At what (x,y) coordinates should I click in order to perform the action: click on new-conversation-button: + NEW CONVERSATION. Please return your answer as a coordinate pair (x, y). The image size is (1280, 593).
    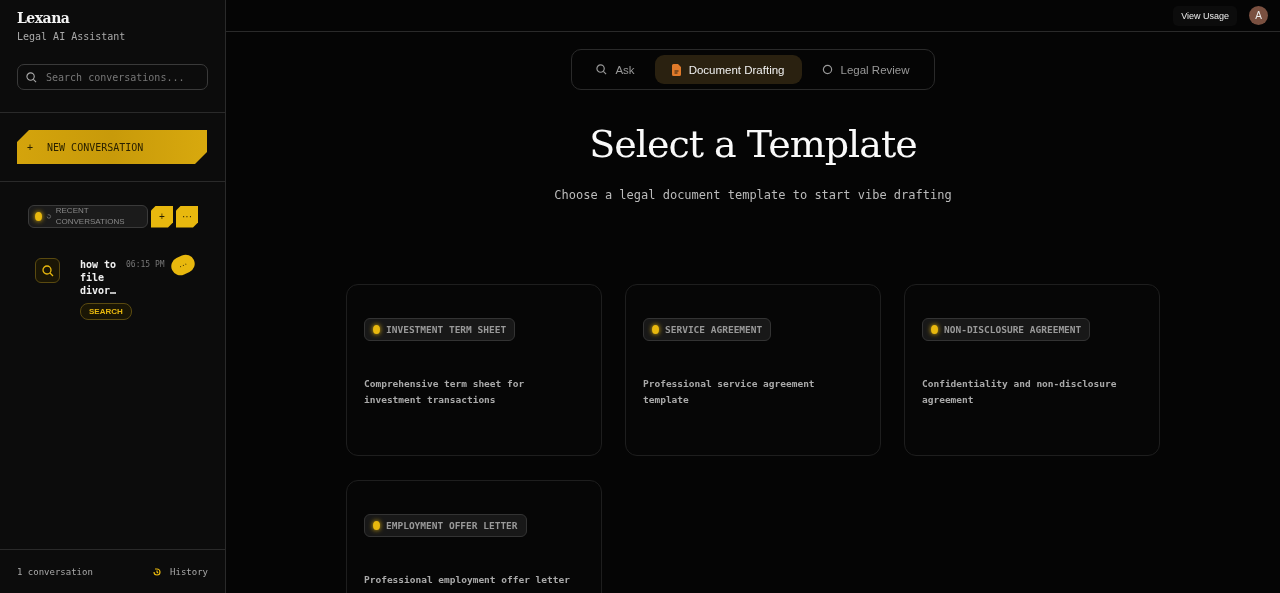
    Looking at the image, I should click on (112, 147).